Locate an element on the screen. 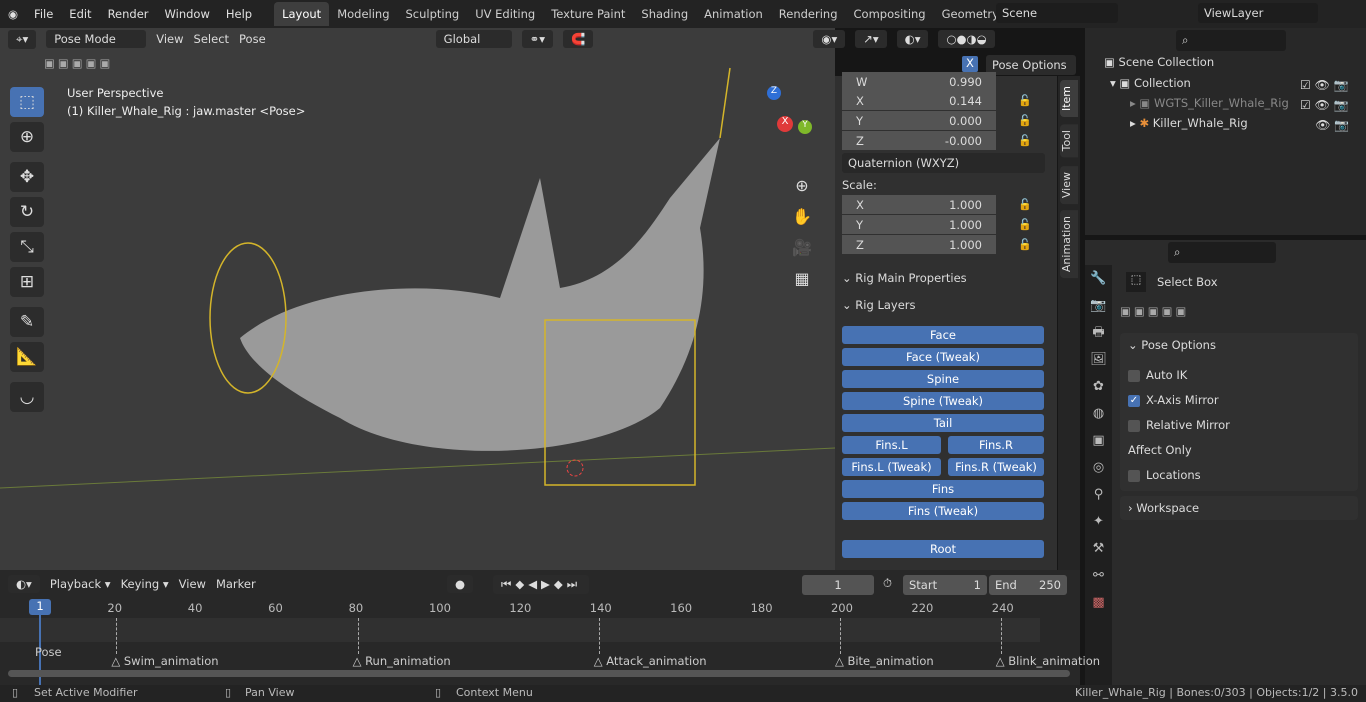 This screenshot has height=702, width=1366. menu-file: File is located at coordinates (43, 14).